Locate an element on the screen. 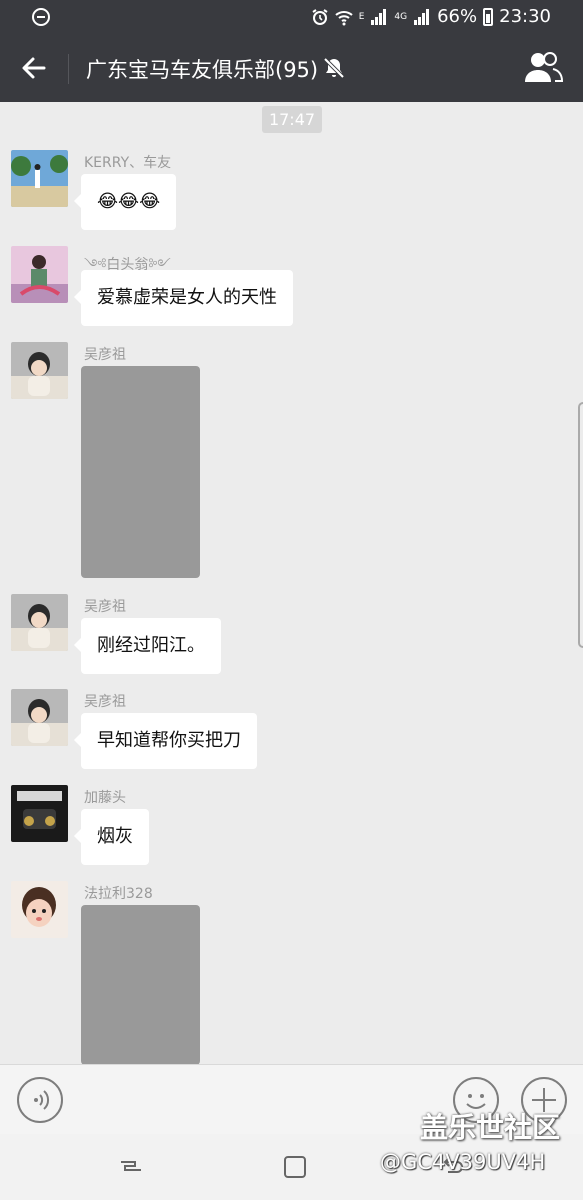 The width and height of the screenshot is (583, 1200). sender-name: 法拉利328 is located at coordinates (118, 894).